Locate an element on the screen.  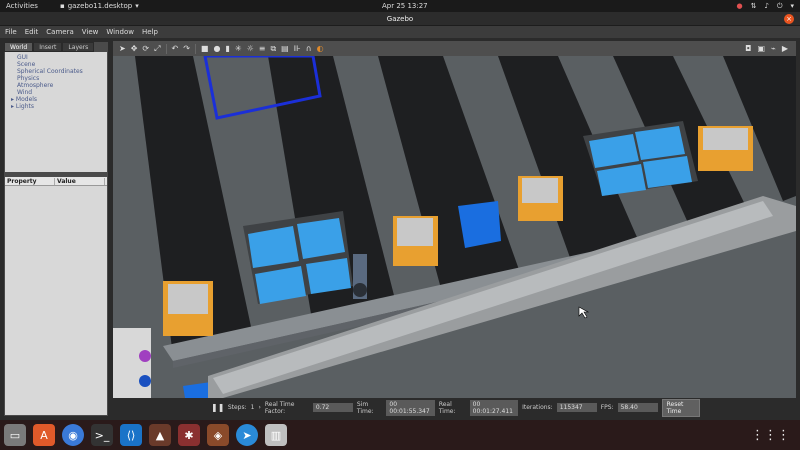
sim-time-value: 00 00:01:55.347 is located at coordinates (410, 407).